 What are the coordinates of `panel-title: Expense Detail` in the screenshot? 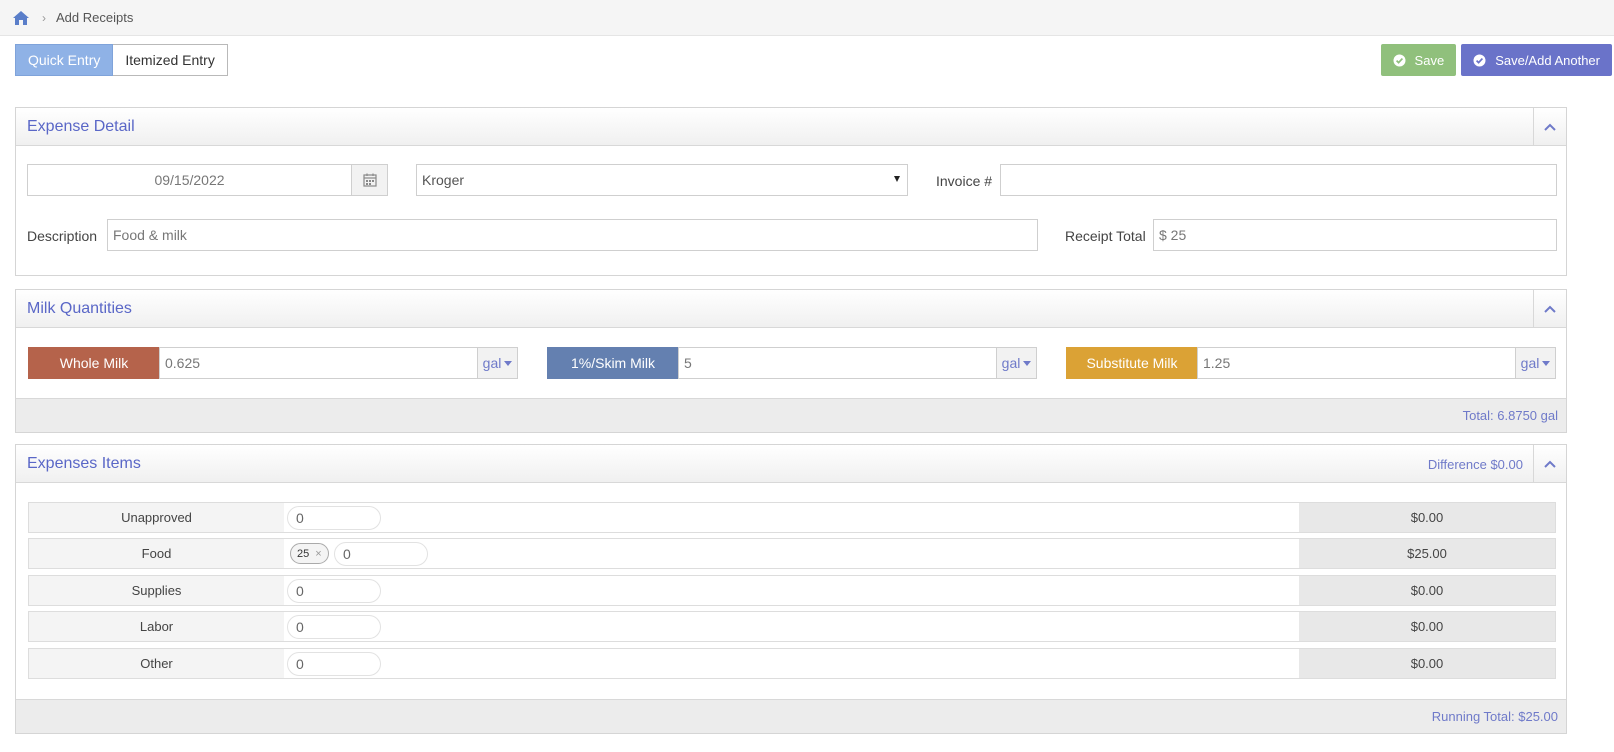 It's located at (81, 126).